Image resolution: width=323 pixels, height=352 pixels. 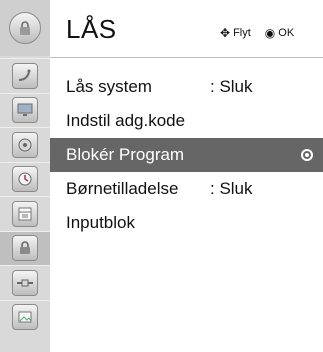 I want to click on tv-icon, so click(x=25, y=110).